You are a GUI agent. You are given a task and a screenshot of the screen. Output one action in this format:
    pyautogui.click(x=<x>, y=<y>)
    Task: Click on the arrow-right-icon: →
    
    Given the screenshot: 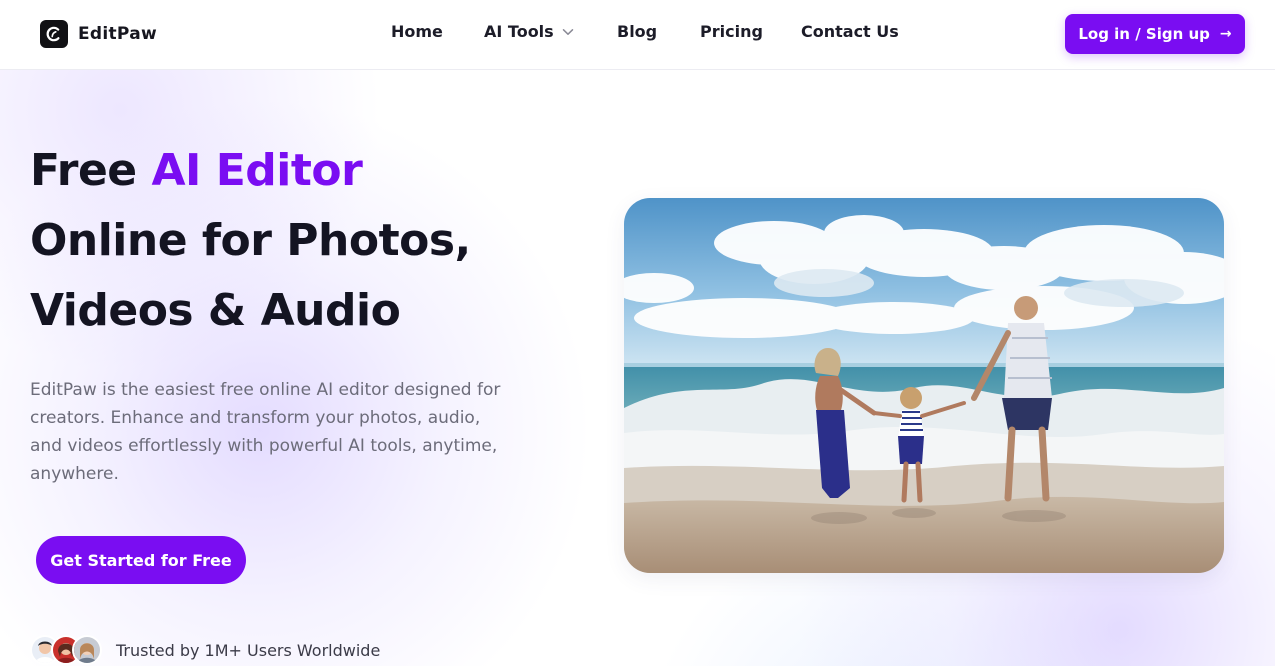 What is the action you would take?
    pyautogui.click(x=1225, y=34)
    